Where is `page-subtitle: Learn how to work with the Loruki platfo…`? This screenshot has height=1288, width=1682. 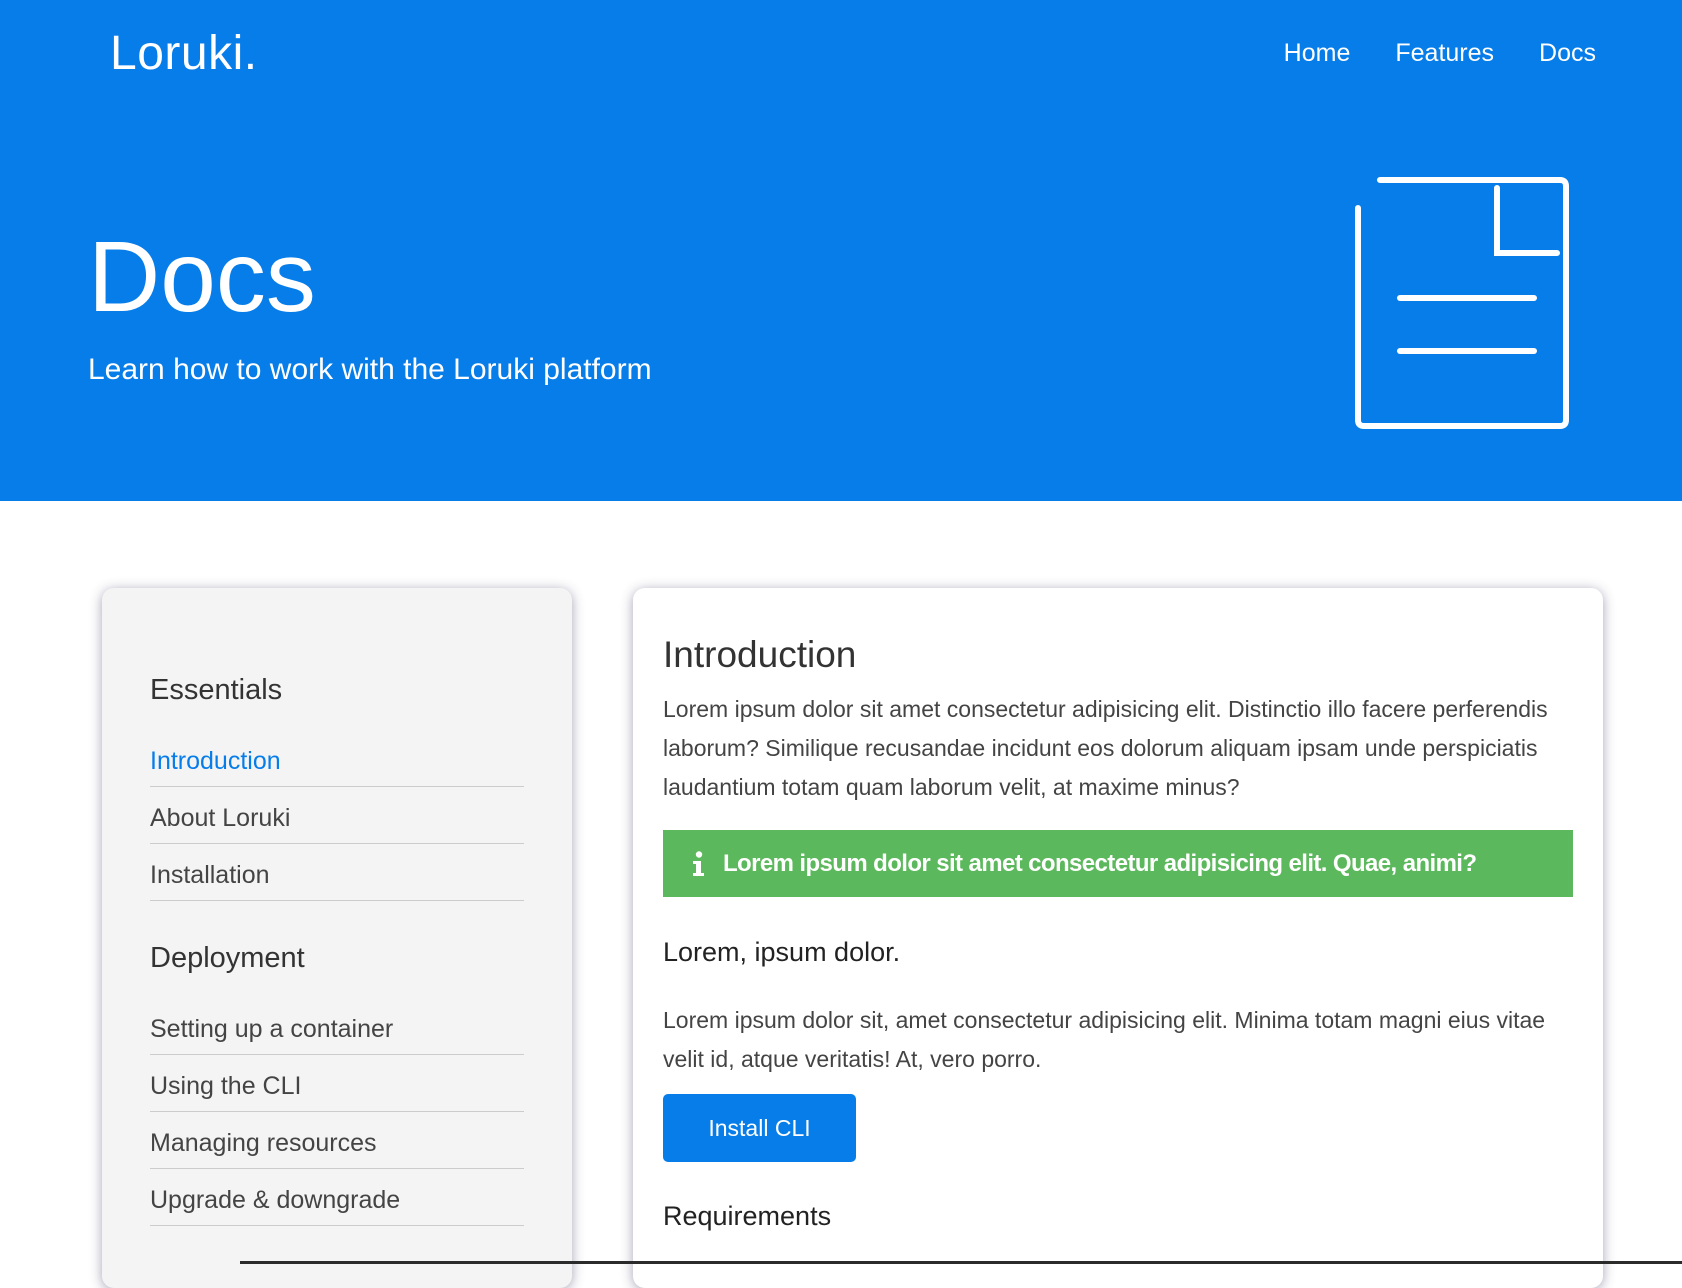 page-subtitle: Learn how to work with the Loruki platfo… is located at coordinates (370, 369).